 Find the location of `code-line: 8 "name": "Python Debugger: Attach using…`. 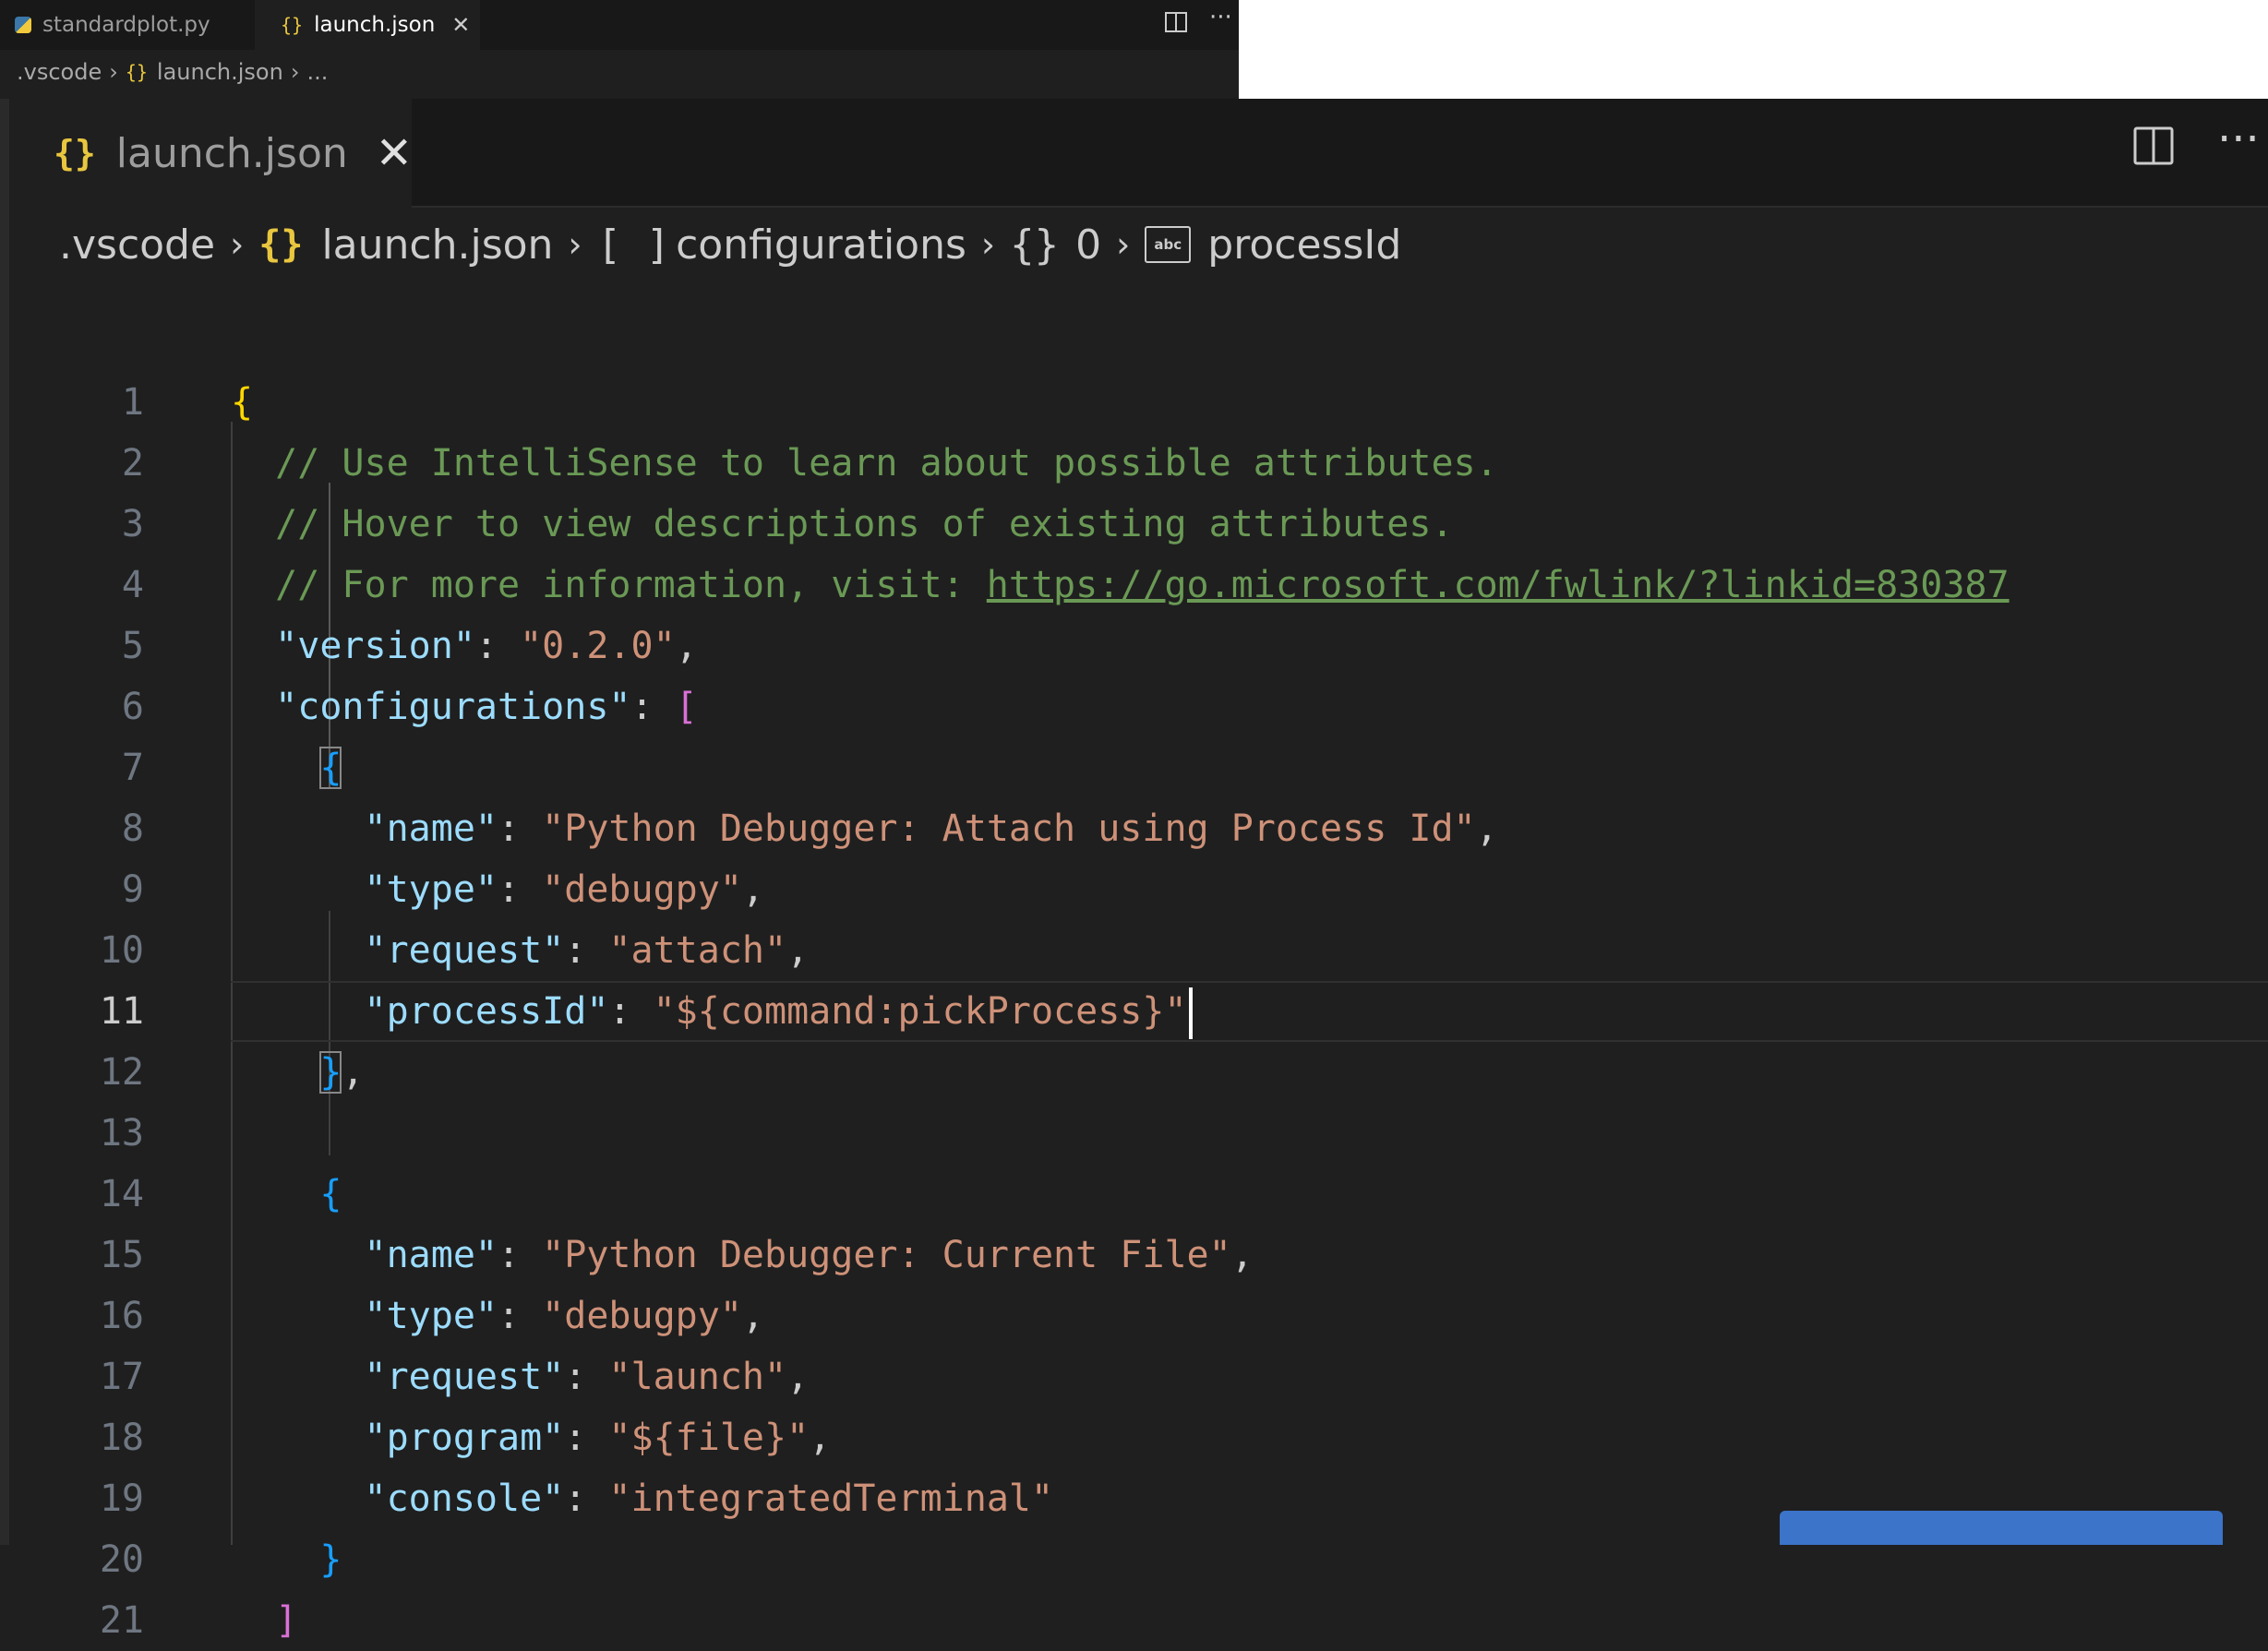

code-line: 8 "name": "Python Debugger: Attach using… is located at coordinates (1134, 828).